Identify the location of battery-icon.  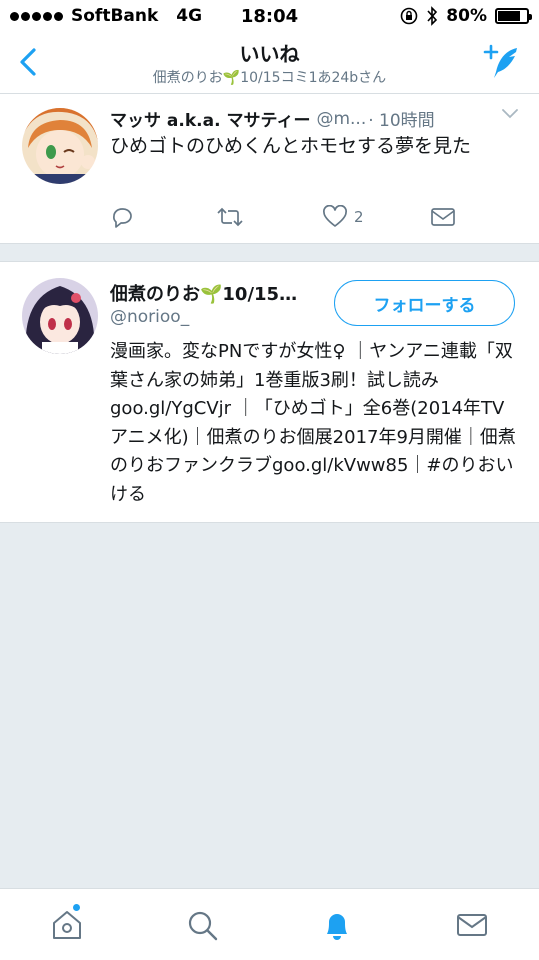
(513, 16).